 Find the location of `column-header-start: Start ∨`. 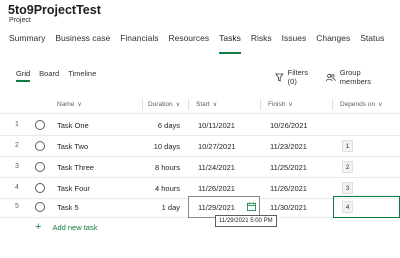

column-header-start: Start ∨ is located at coordinates (206, 104).